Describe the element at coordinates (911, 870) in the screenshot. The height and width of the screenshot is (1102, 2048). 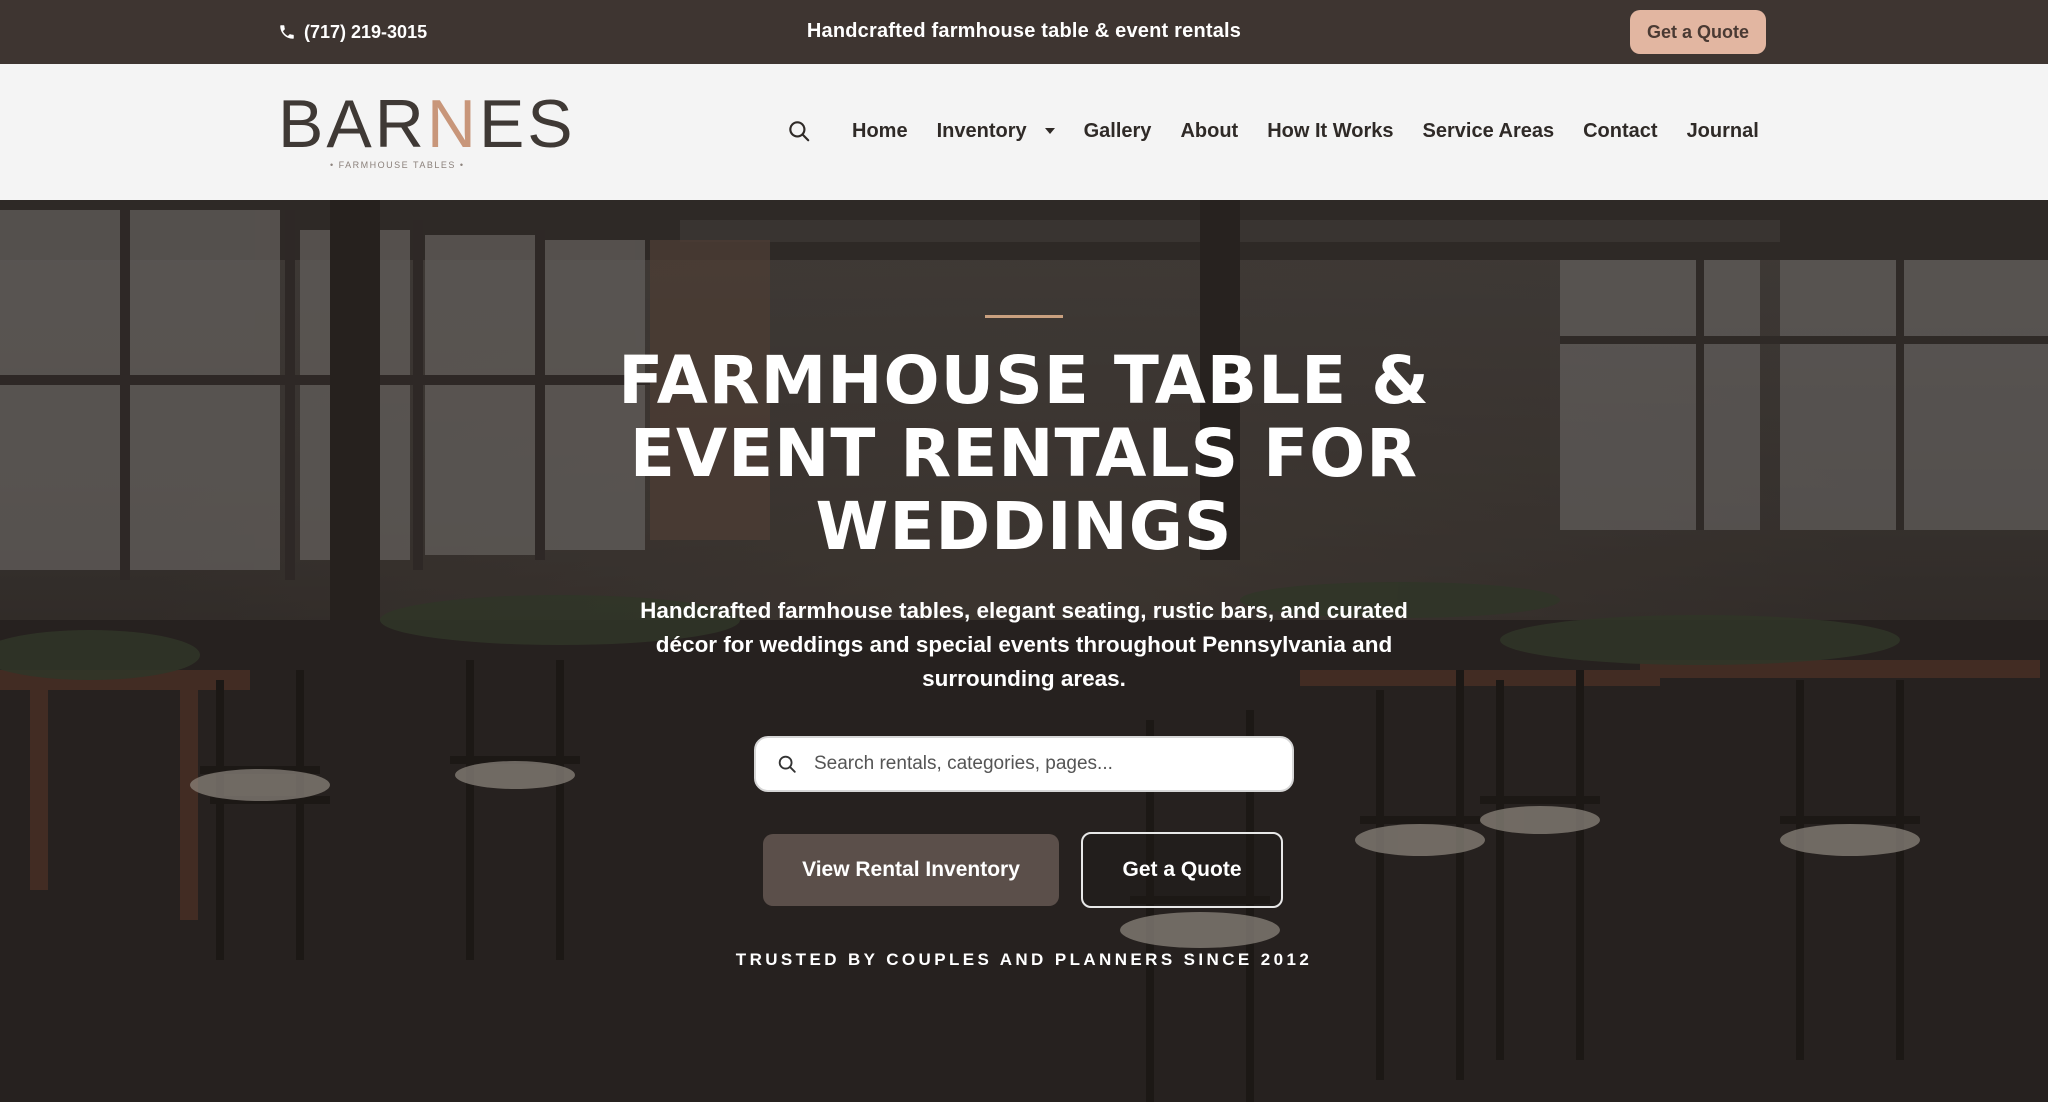
I see `view-rental-inventory-button: View Rental Inventory` at that location.